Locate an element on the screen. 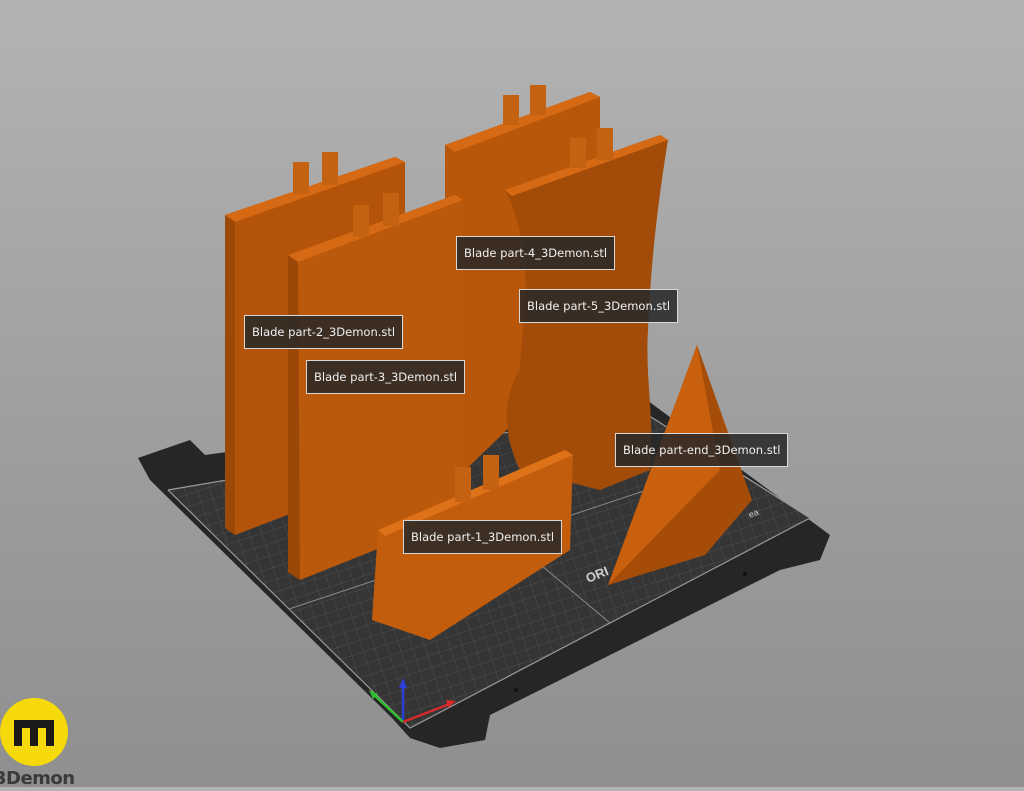  watermark-text: 3Demon is located at coordinates (37, 778).